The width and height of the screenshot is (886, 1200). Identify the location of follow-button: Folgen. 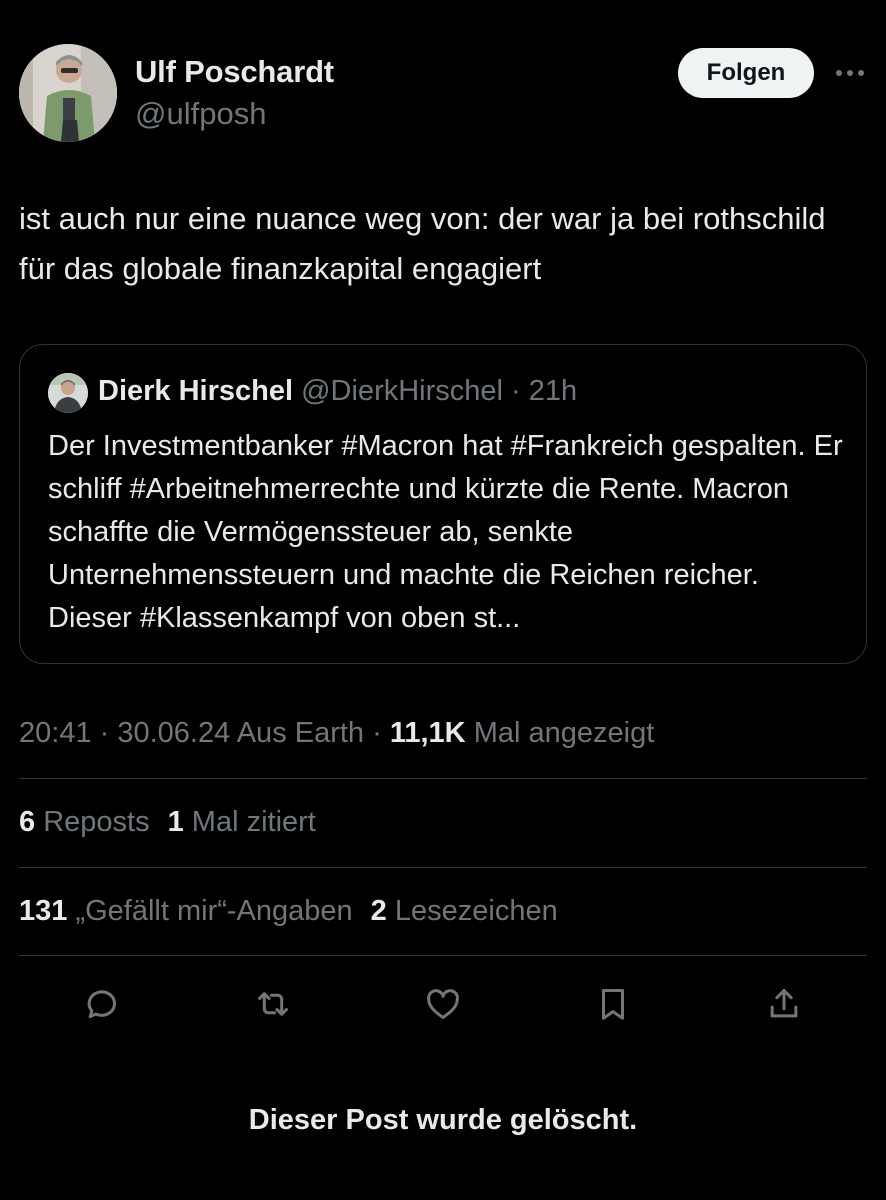
(746, 73).